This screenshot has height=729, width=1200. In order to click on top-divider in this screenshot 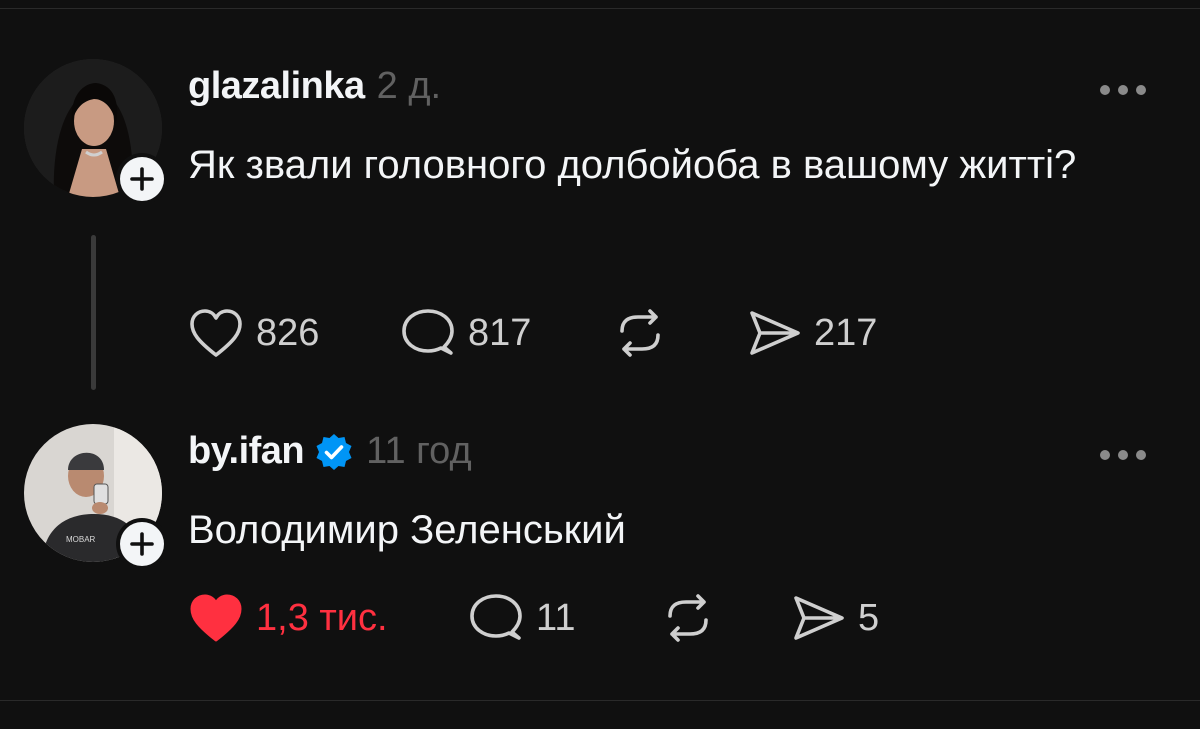, I will do `click(600, 8)`.